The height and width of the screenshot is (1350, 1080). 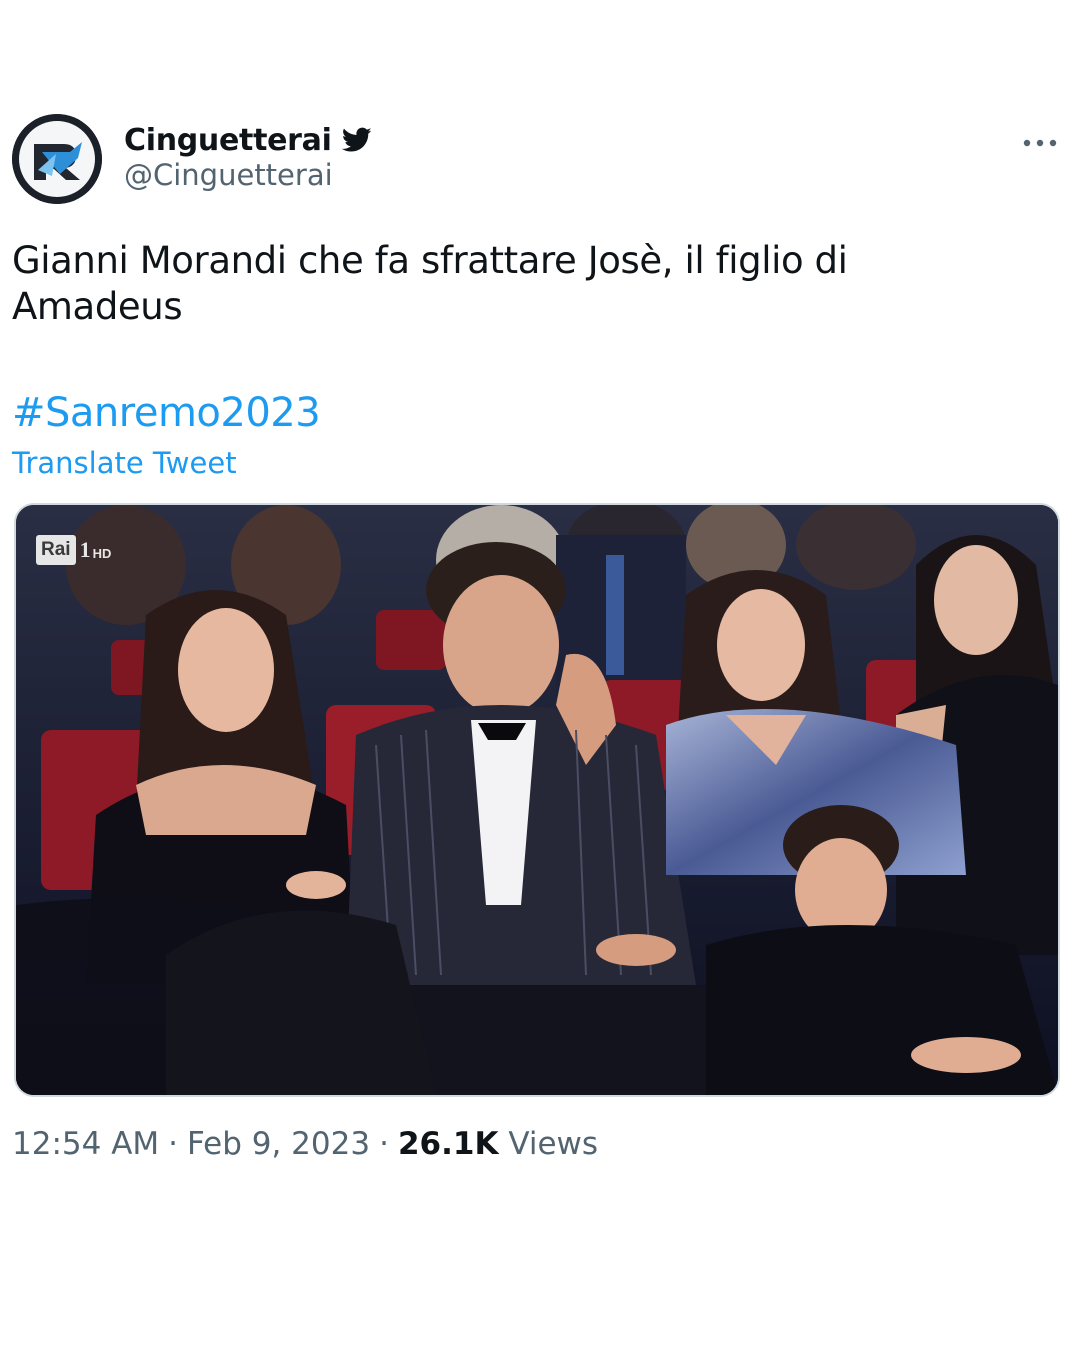 I want to click on hashtag-link: #Sanremo2023, so click(x=166, y=413).